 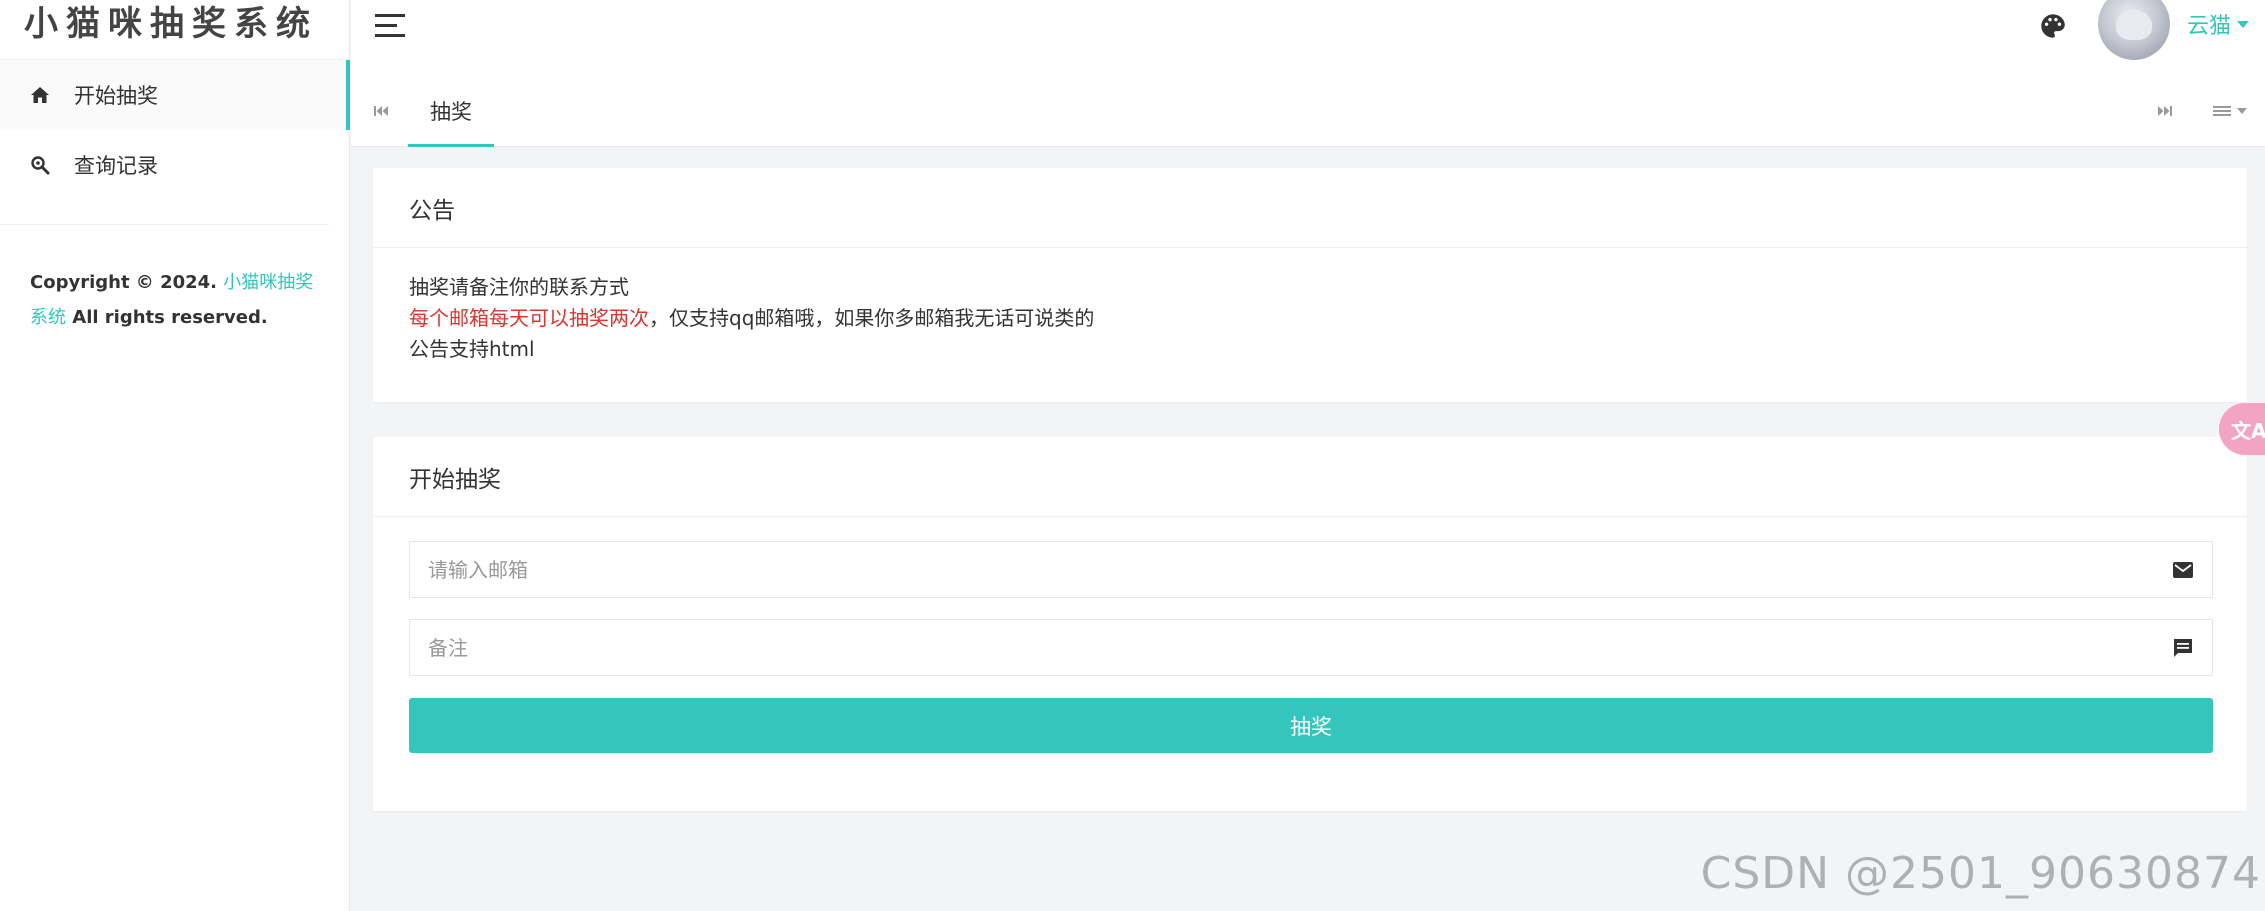 I want to click on avatar, so click(x=2134, y=30).